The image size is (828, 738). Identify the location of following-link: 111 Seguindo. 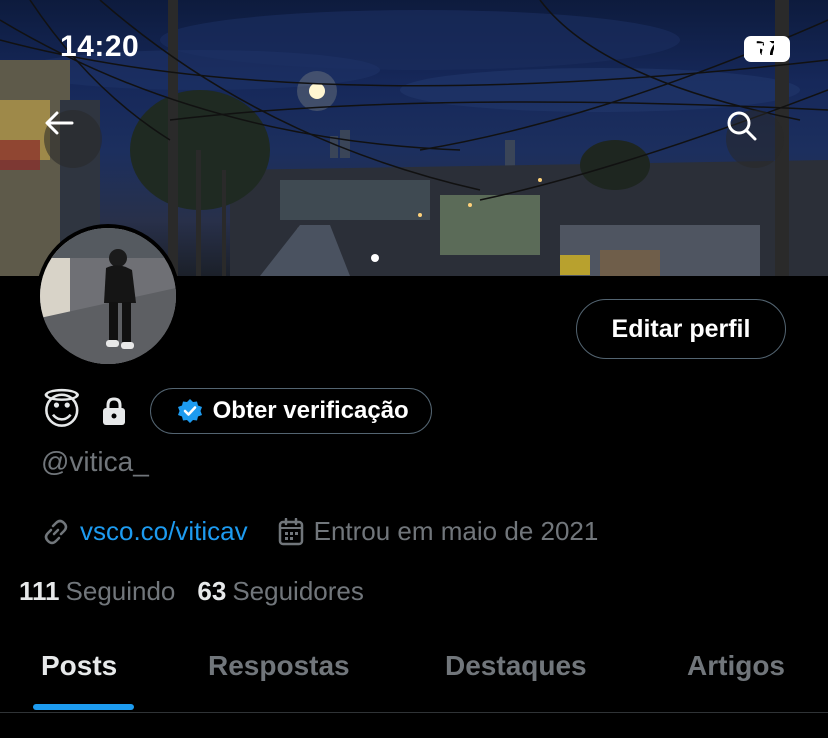
(97, 591).